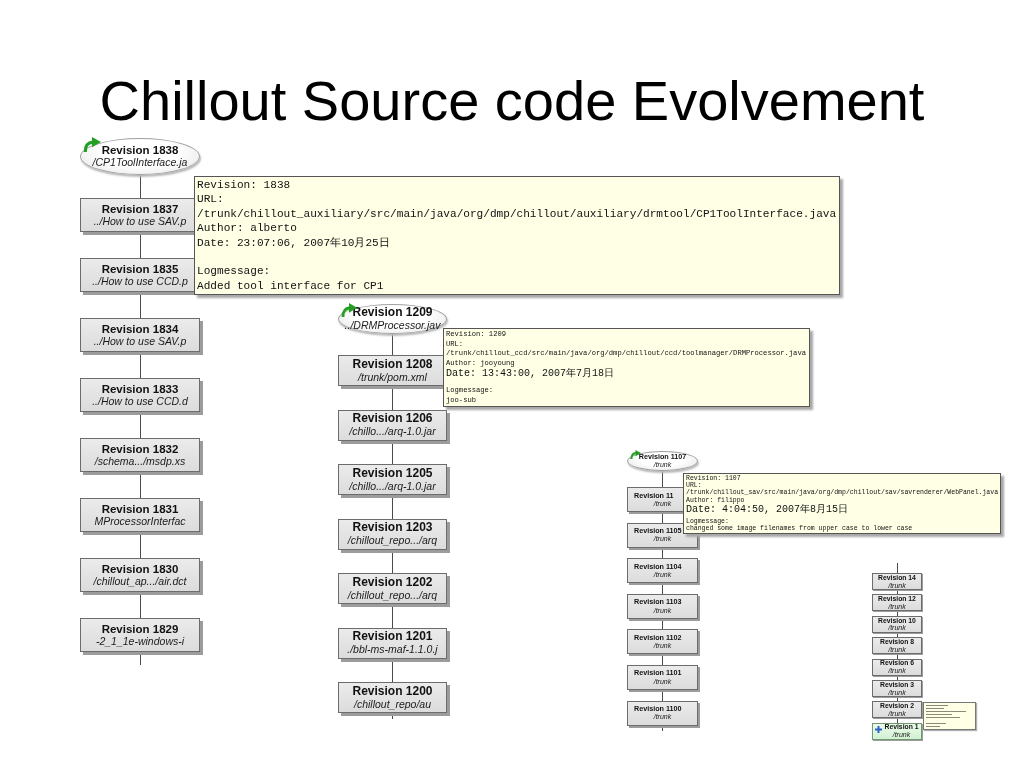 The height and width of the screenshot is (768, 1024). Describe the element at coordinates (247, 228) in the screenshot. I see `tooltip-author: Author: alberto` at that location.